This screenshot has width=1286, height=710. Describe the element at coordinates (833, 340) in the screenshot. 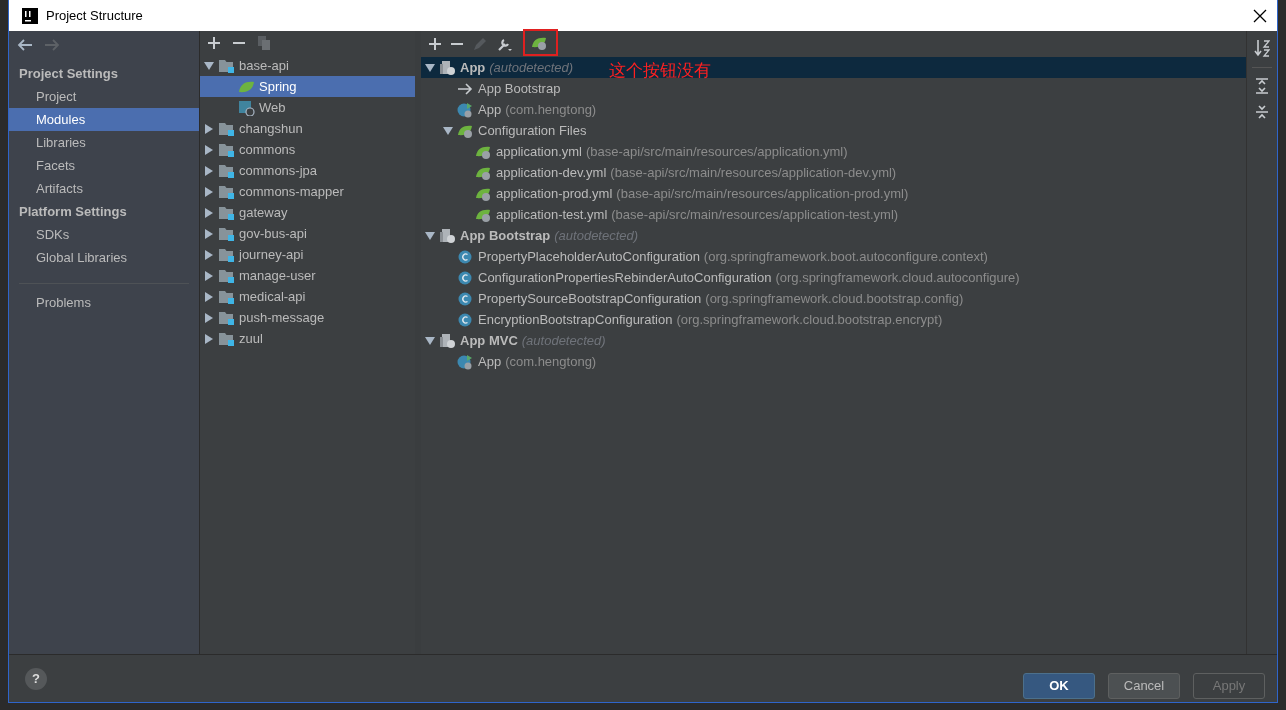

I see `facet-tree-item: App MVC (autodetected)` at that location.